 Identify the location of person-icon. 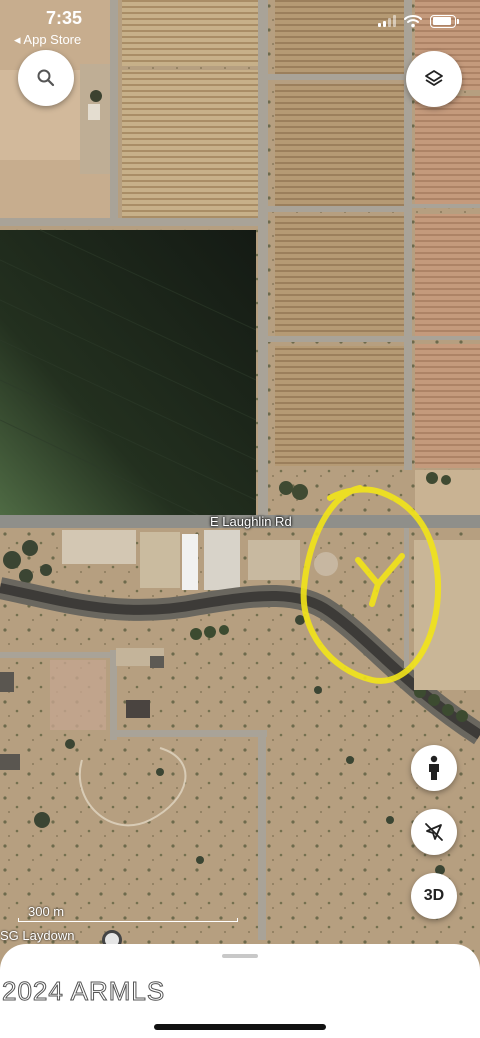
(434, 767).